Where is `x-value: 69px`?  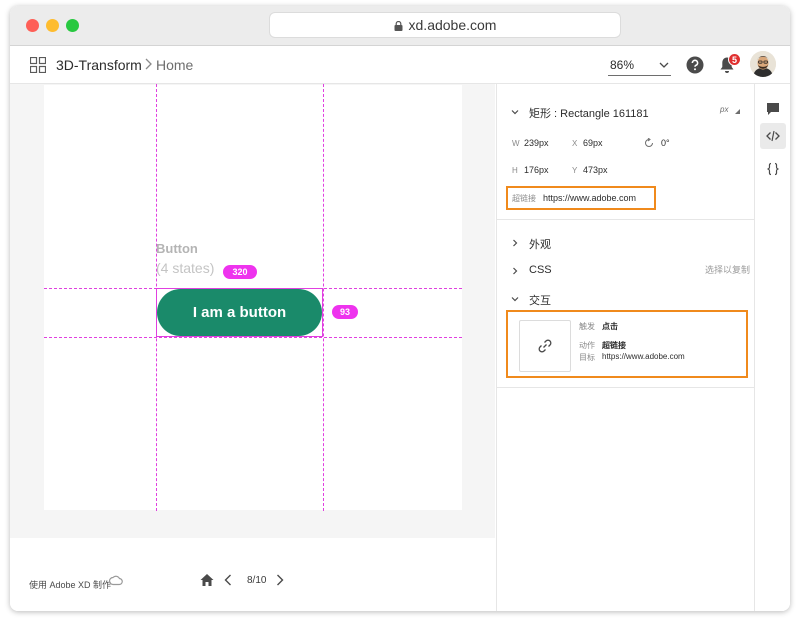
x-value: 69px is located at coordinates (593, 143).